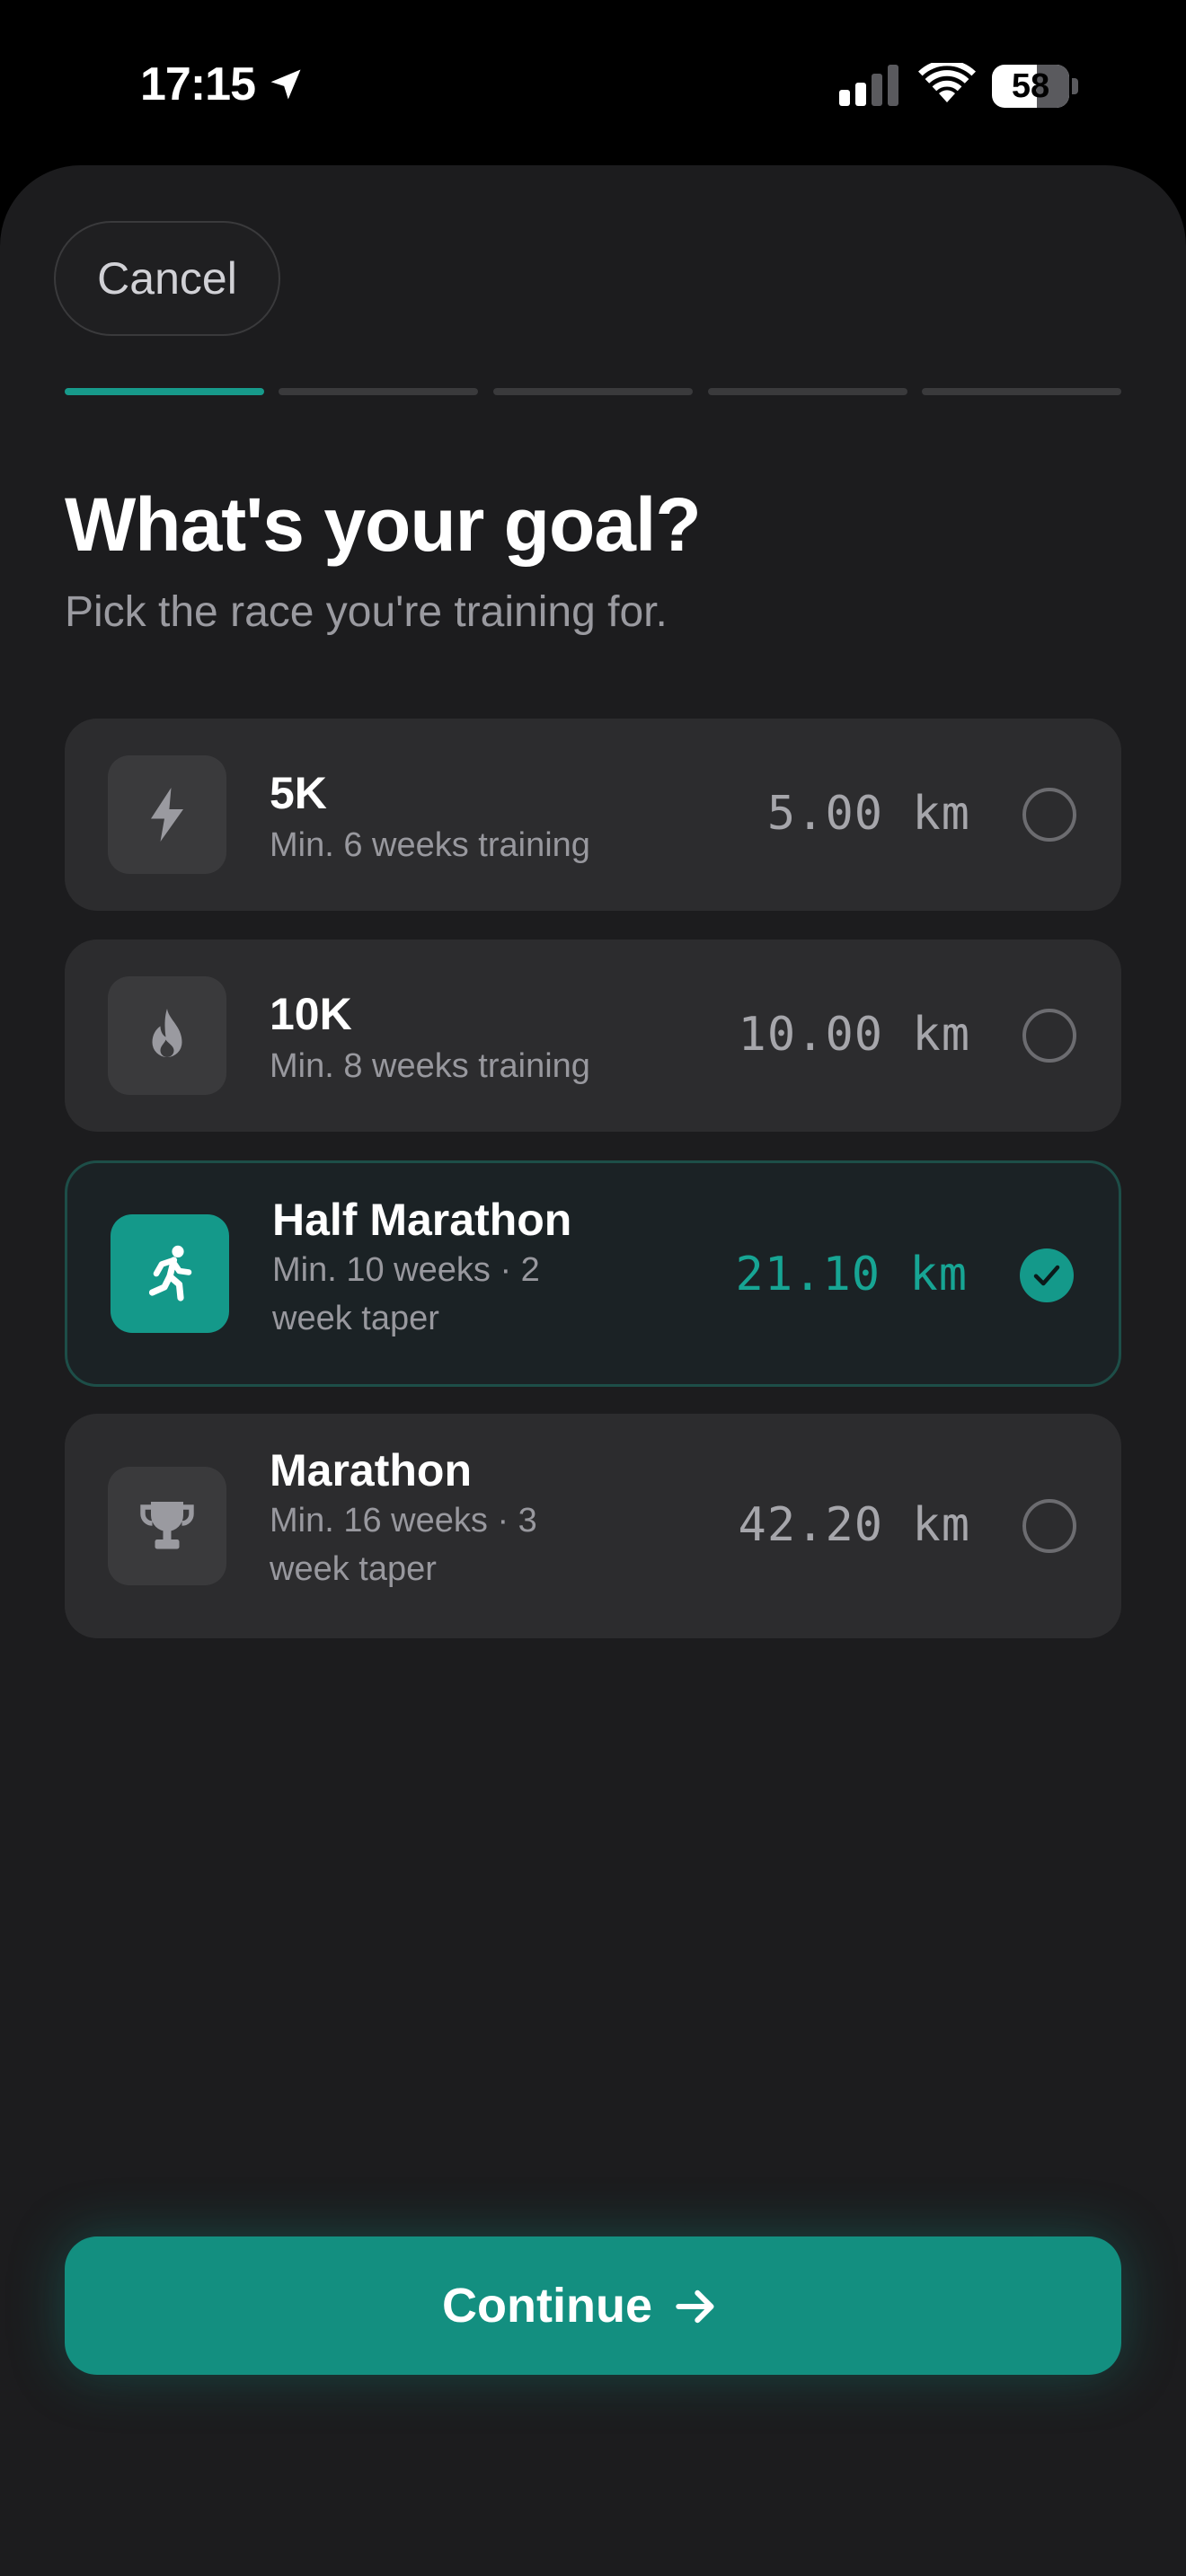 This screenshot has width=1186, height=2576. What do you see at coordinates (947, 82) in the screenshot?
I see `wifi-icon` at bounding box center [947, 82].